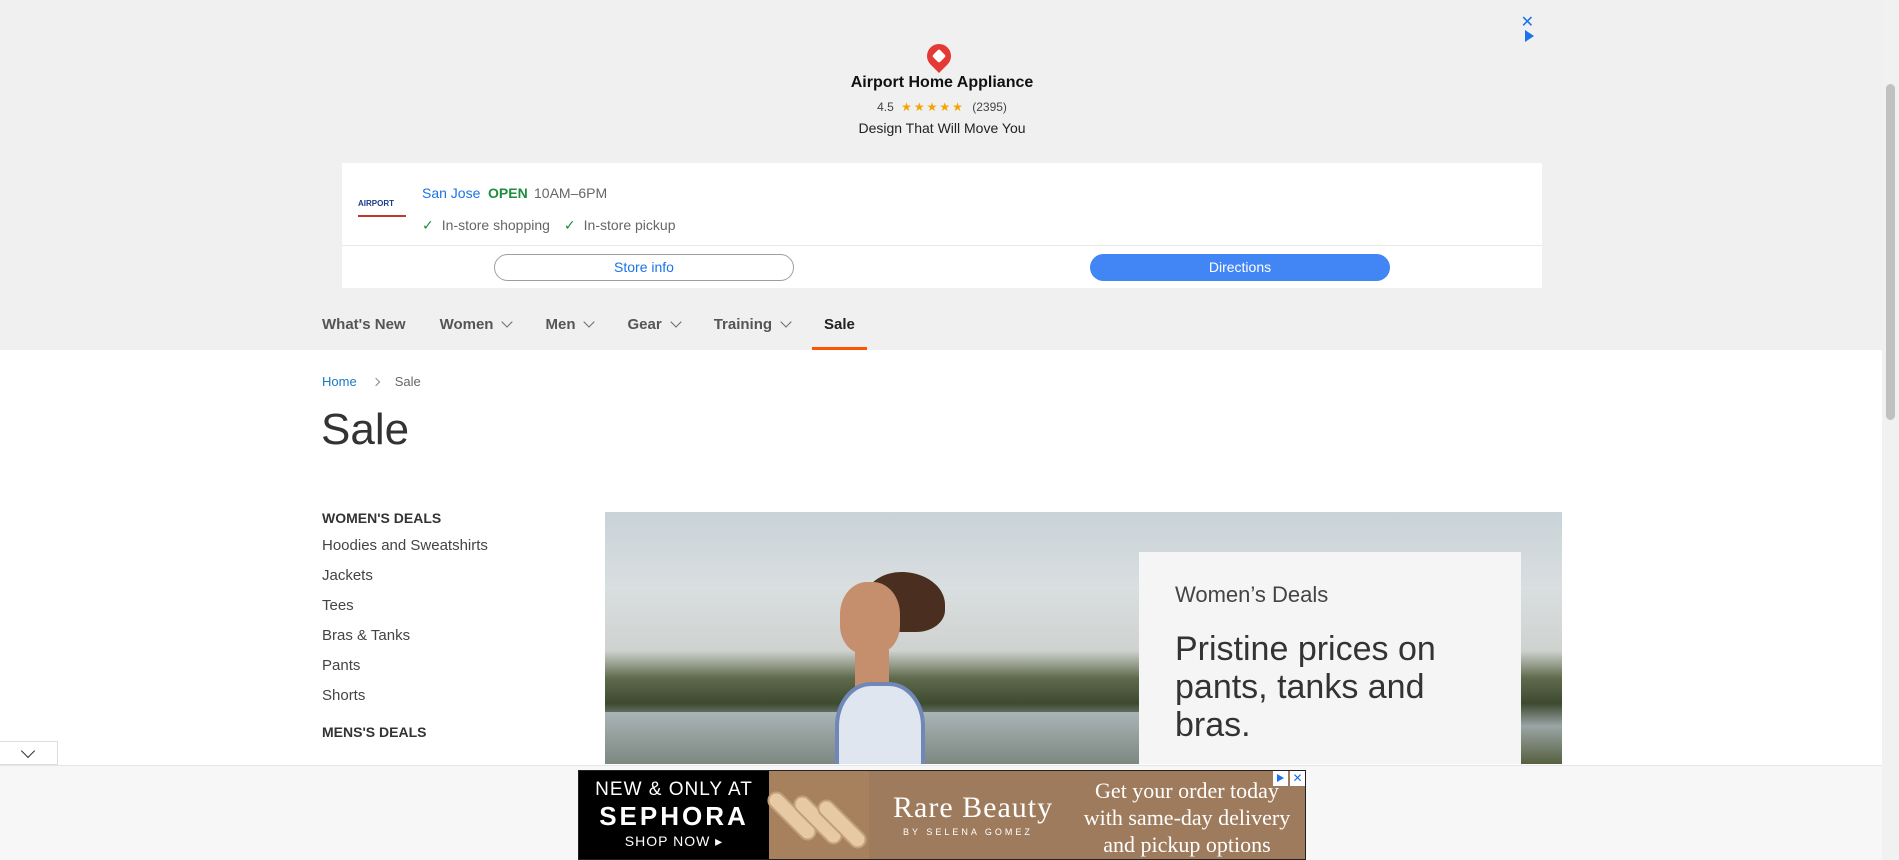 This screenshot has height=860, width=1899. I want to click on feature-in-store-pickup: ✓ In-store pickup, so click(620, 225).